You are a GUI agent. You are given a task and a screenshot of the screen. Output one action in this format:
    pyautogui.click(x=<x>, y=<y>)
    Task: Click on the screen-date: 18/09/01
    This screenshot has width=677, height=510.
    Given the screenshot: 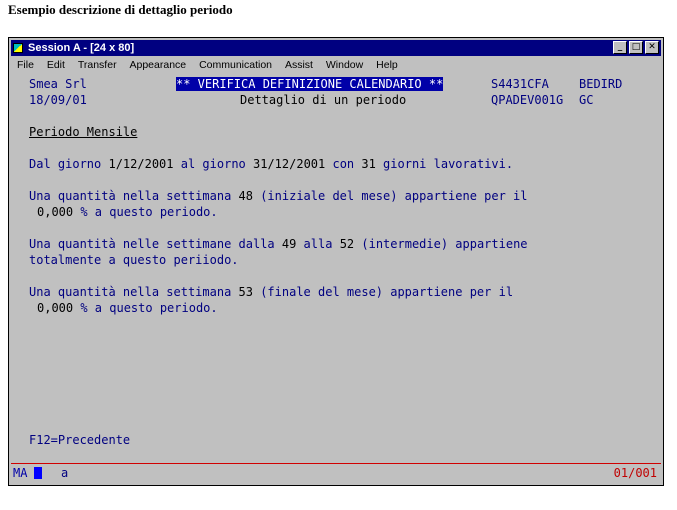 What is the action you would take?
    pyautogui.click(x=58, y=100)
    